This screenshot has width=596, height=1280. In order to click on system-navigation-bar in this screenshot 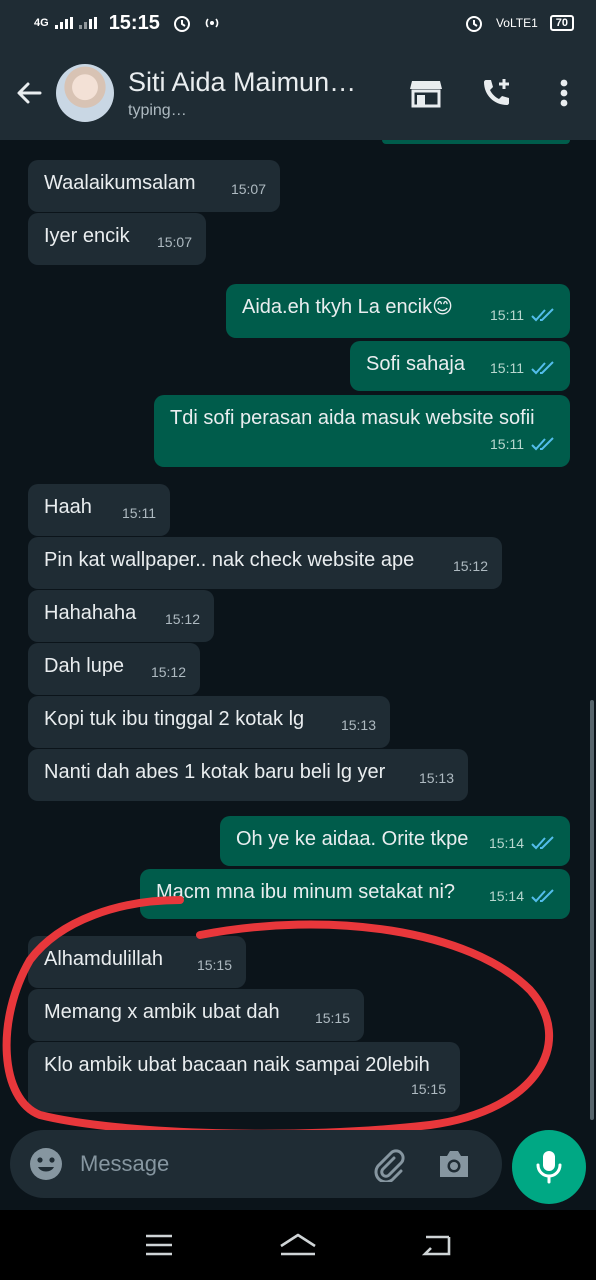, I will do `click(298, 1245)`.